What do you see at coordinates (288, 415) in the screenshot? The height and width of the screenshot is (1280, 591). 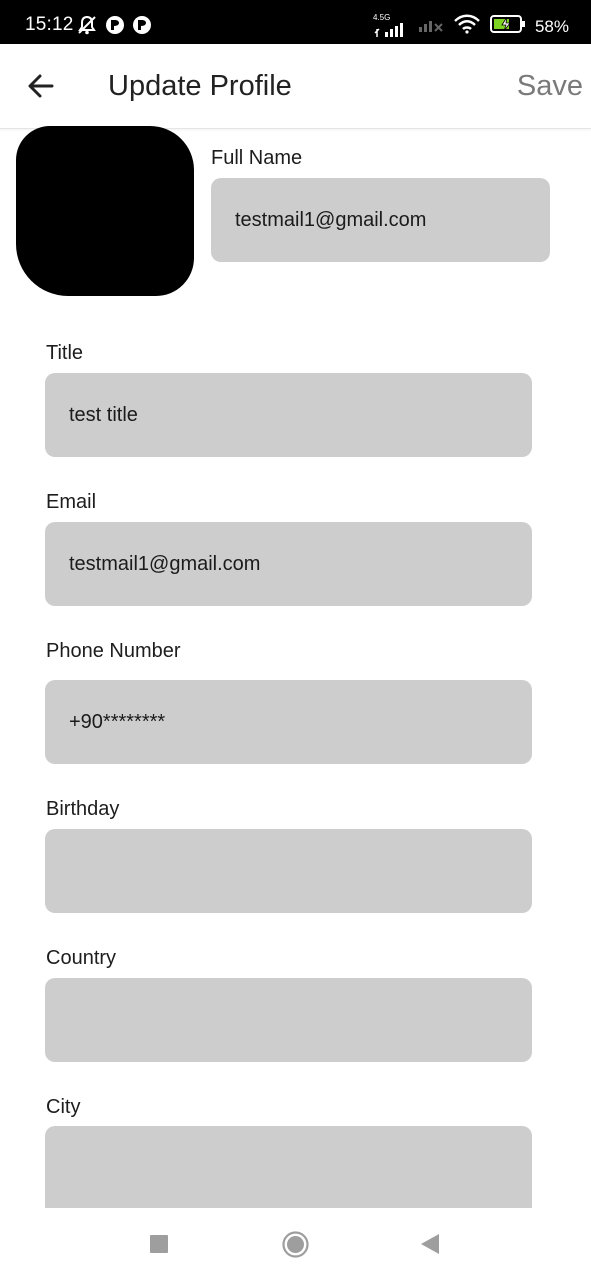 I see `title-input: test title` at bounding box center [288, 415].